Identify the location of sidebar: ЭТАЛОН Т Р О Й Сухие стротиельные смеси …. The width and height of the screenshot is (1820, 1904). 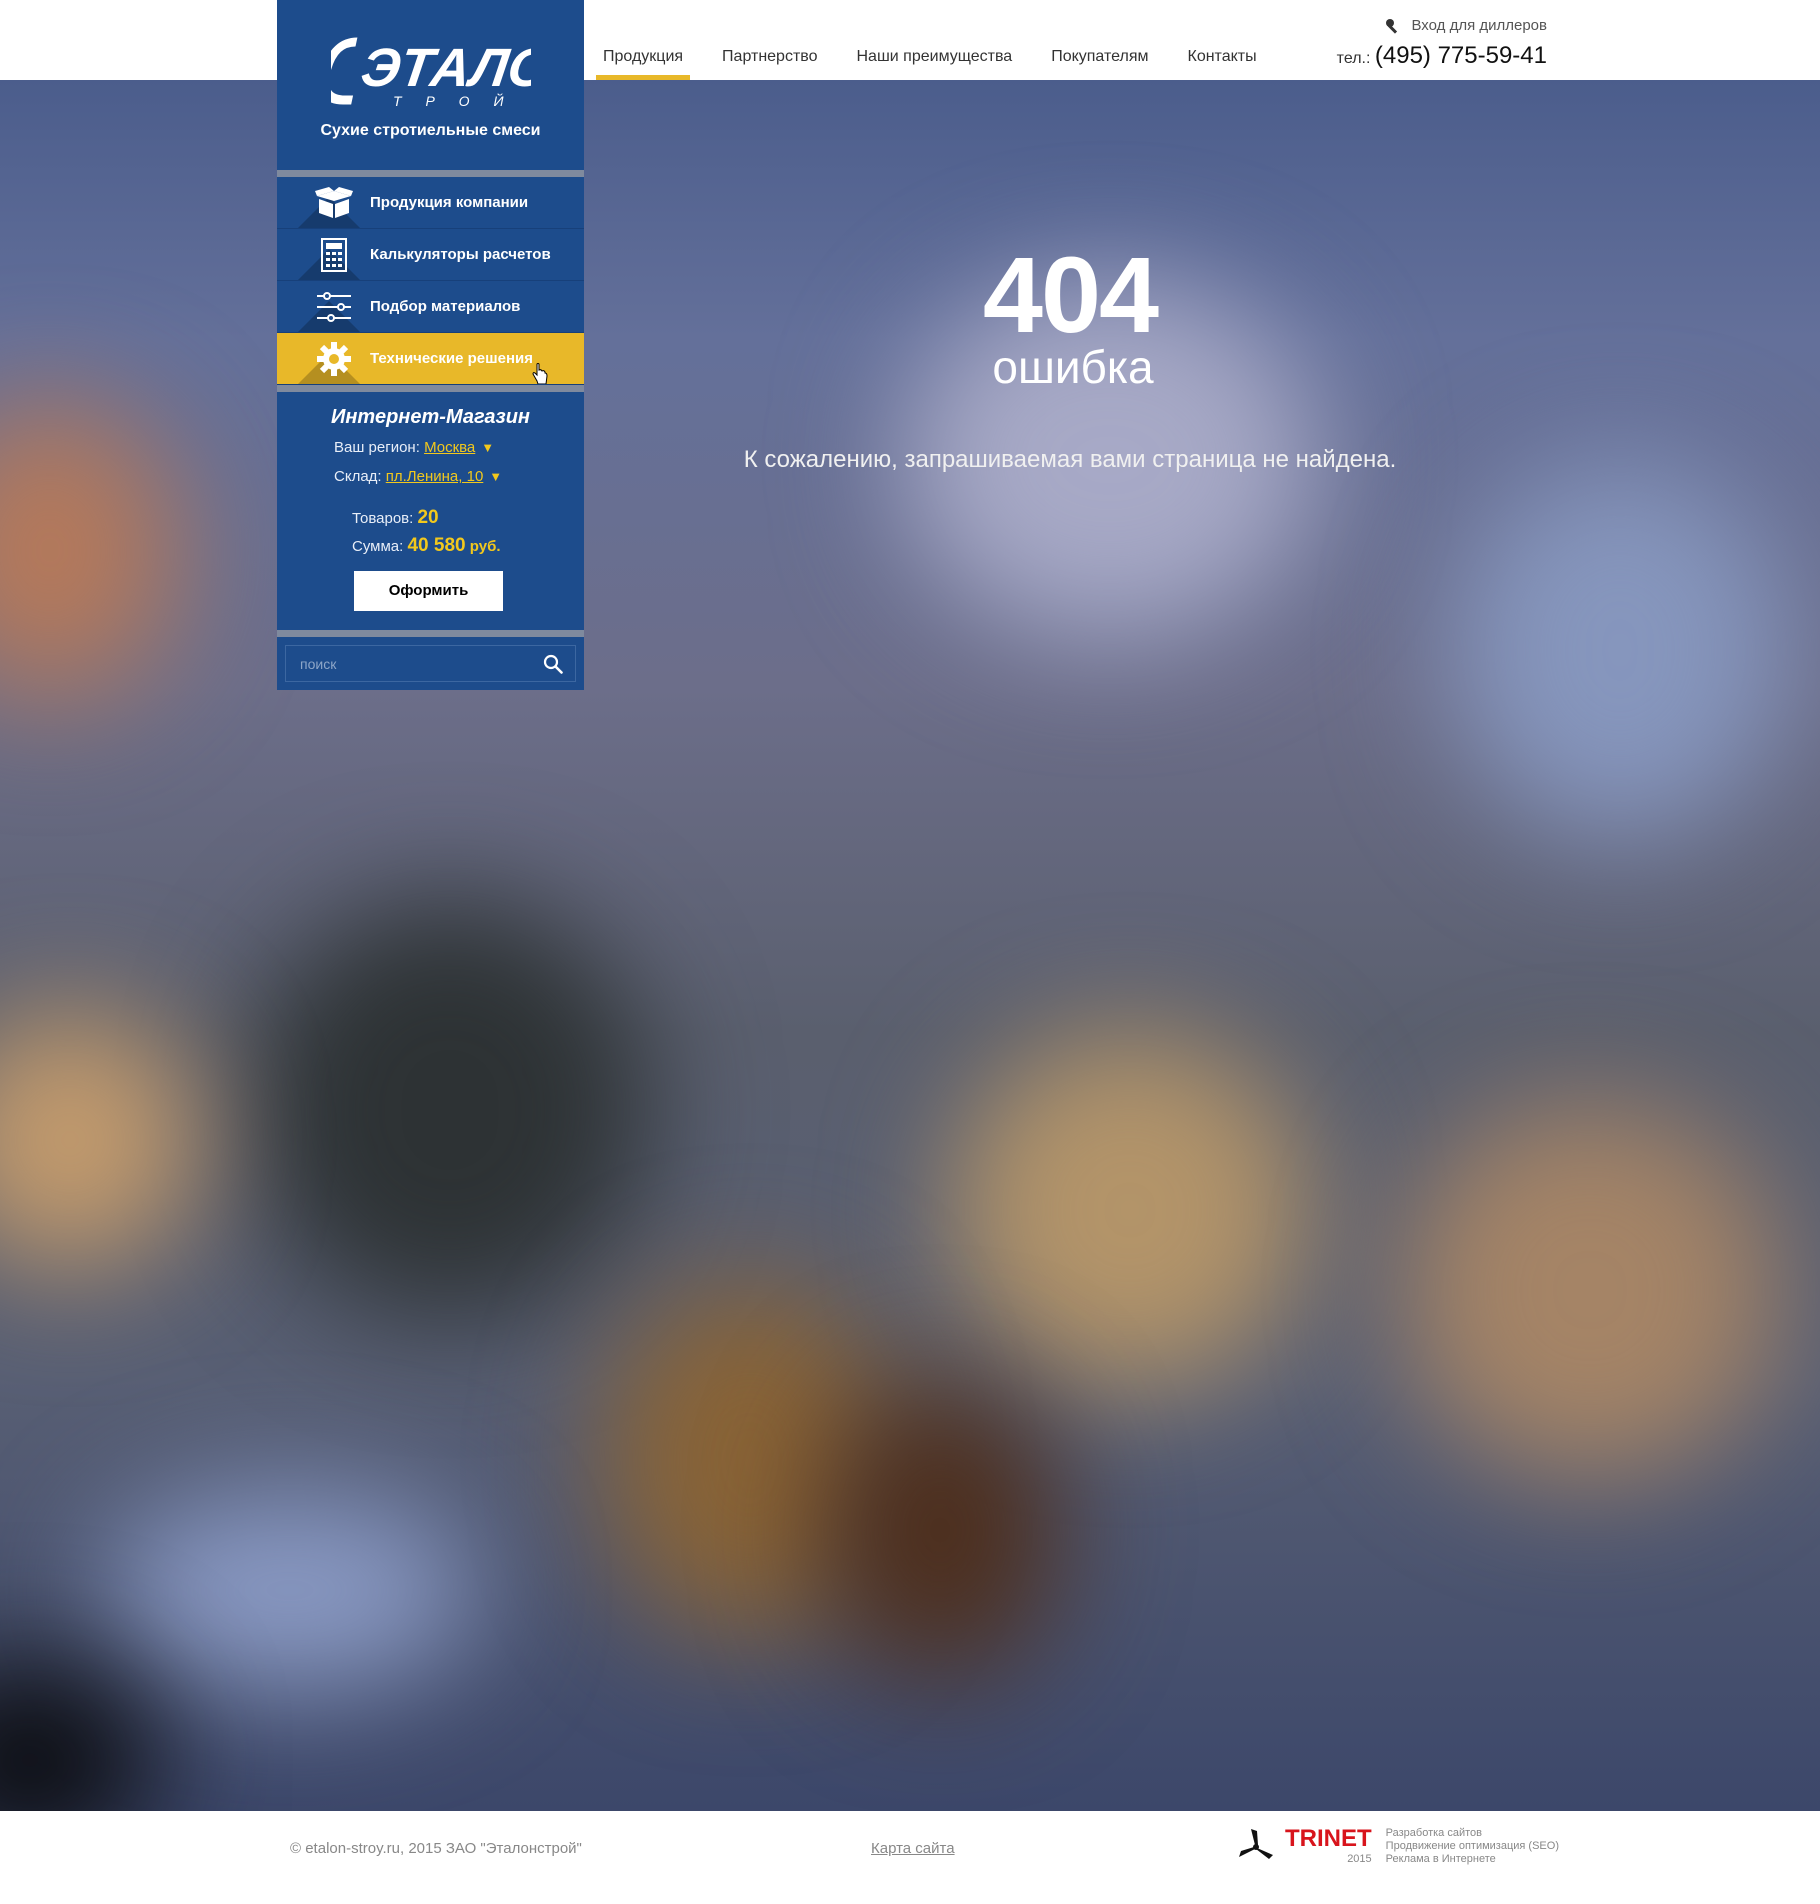
(430, 345).